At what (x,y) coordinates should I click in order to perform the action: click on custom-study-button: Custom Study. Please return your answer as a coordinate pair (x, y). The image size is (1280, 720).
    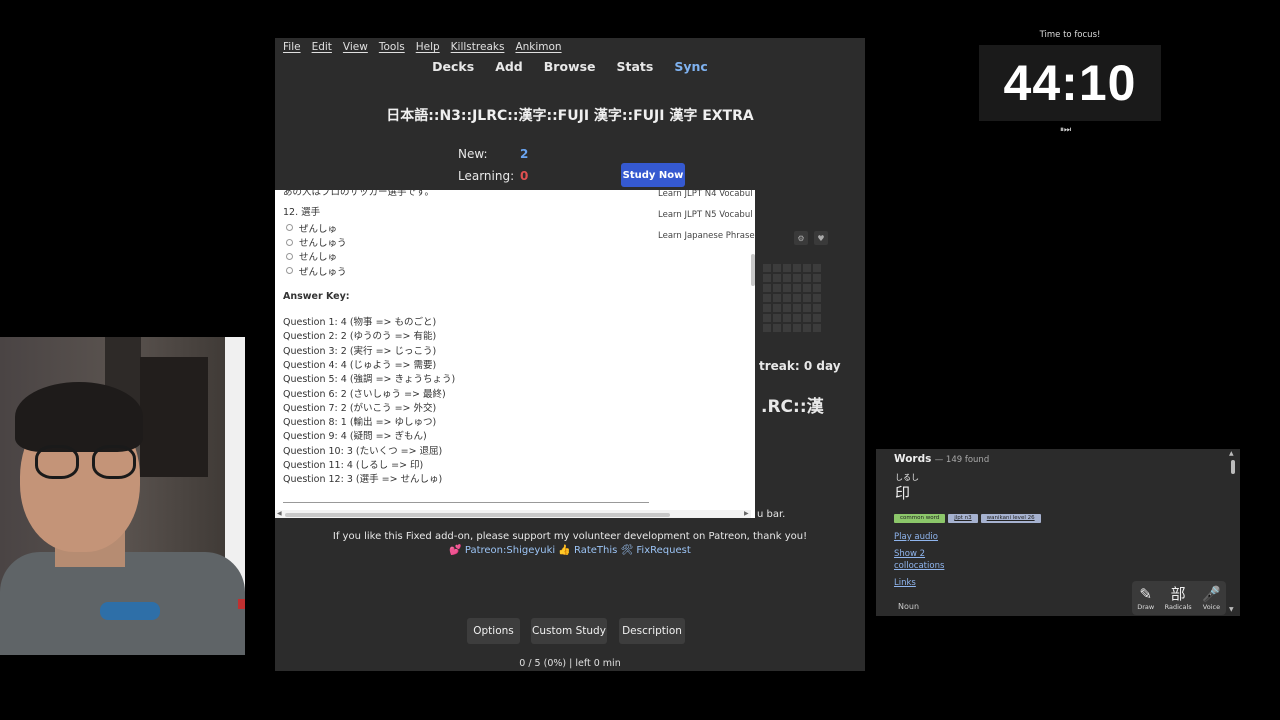
    Looking at the image, I should click on (569, 631).